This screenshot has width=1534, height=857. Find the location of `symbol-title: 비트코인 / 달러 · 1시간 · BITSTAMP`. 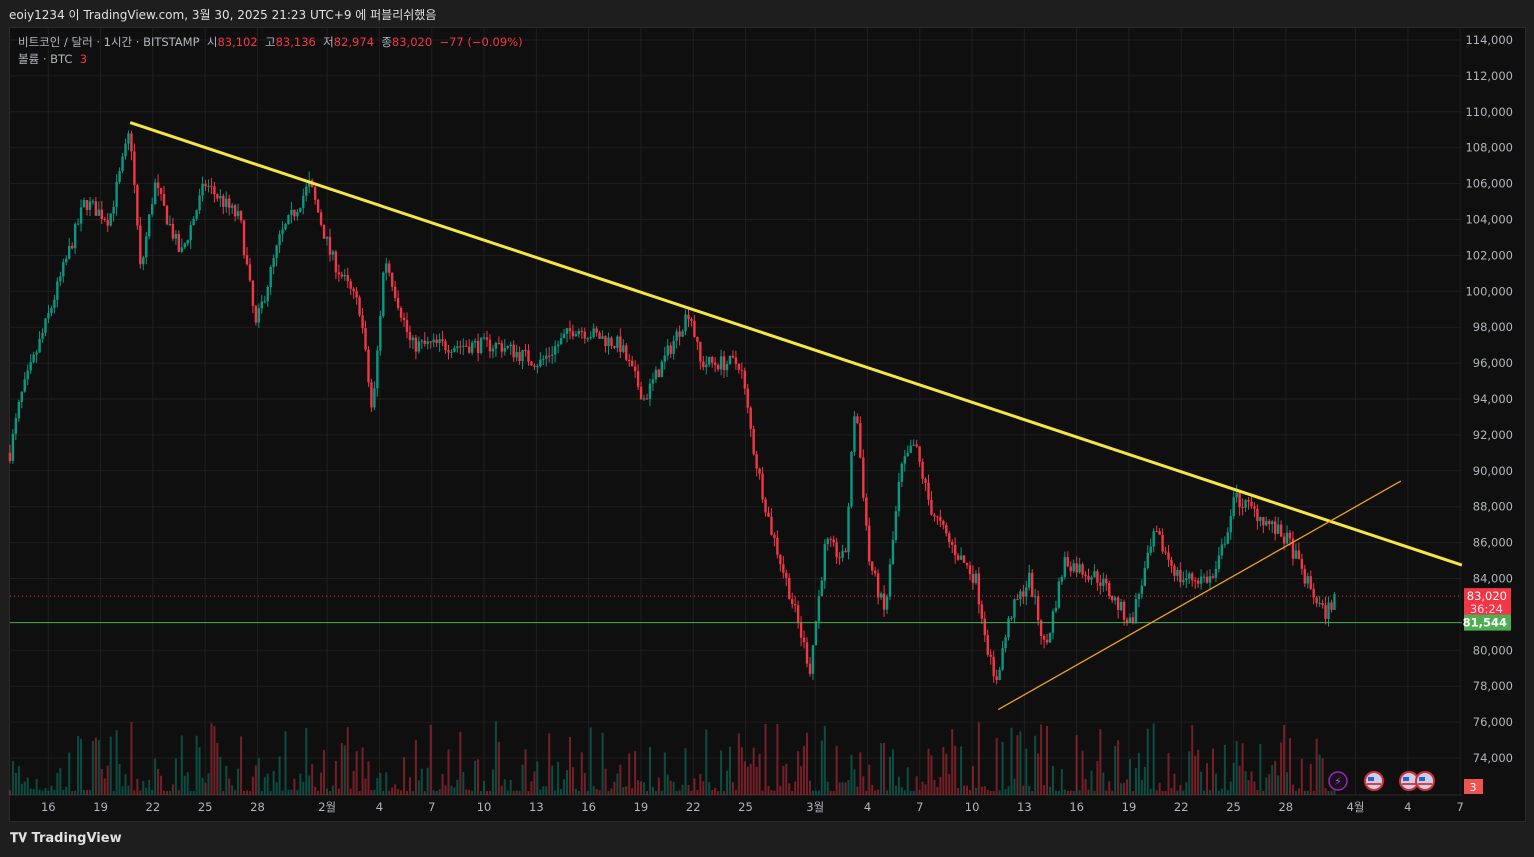

symbol-title: 비트코인 / 달러 · 1시간 · BITSTAMP is located at coordinates (109, 42).